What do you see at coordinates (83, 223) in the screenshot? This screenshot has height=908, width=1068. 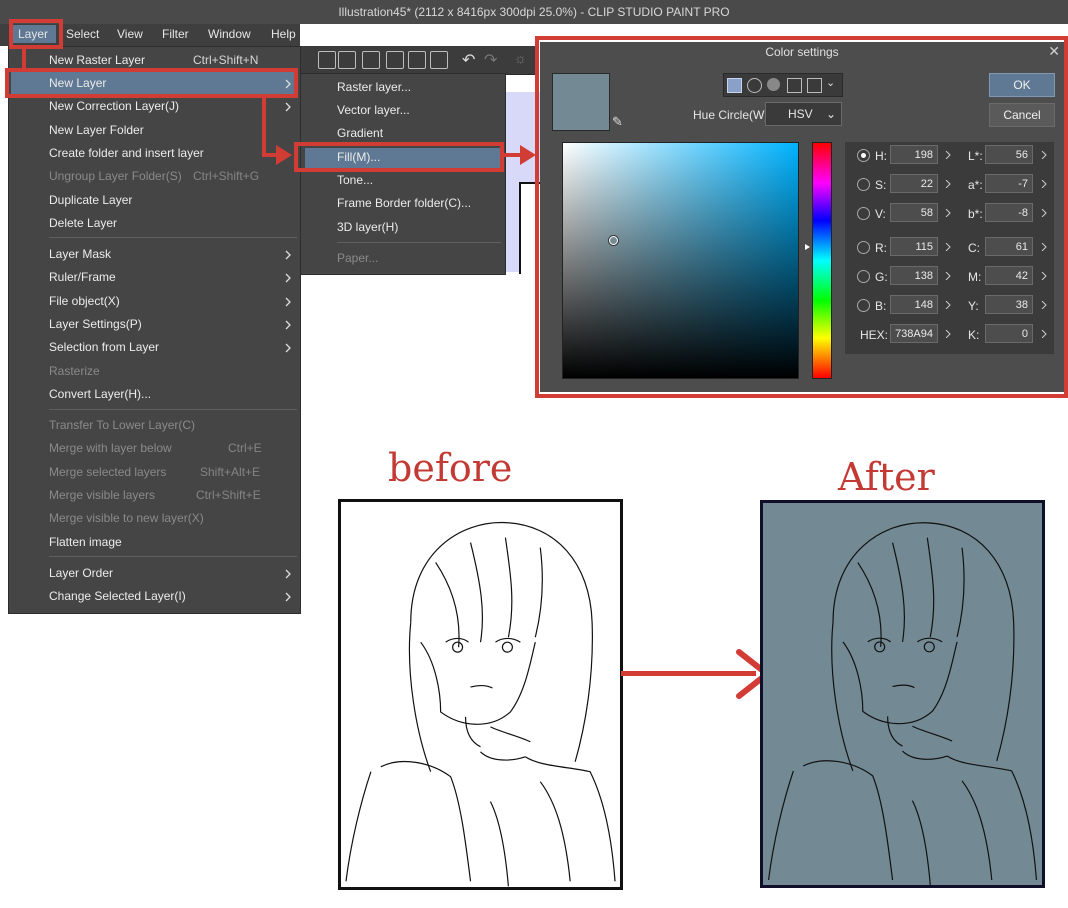 I see `menu-item-delete-layer: Delete Layer` at bounding box center [83, 223].